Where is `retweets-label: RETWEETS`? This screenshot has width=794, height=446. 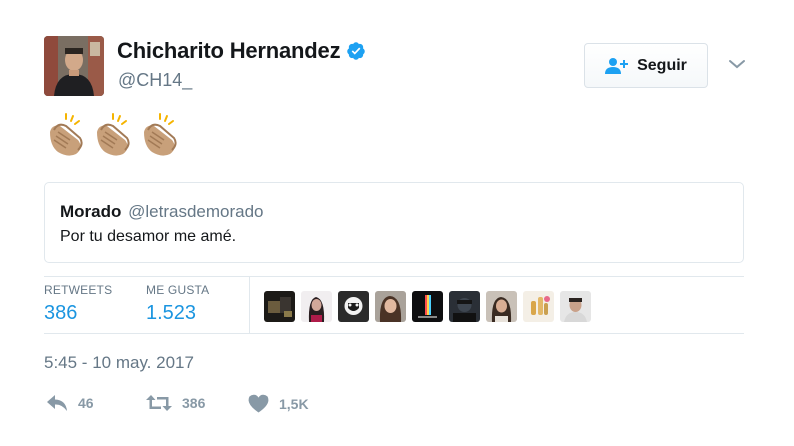
retweets-label: RETWEETS is located at coordinates (78, 290).